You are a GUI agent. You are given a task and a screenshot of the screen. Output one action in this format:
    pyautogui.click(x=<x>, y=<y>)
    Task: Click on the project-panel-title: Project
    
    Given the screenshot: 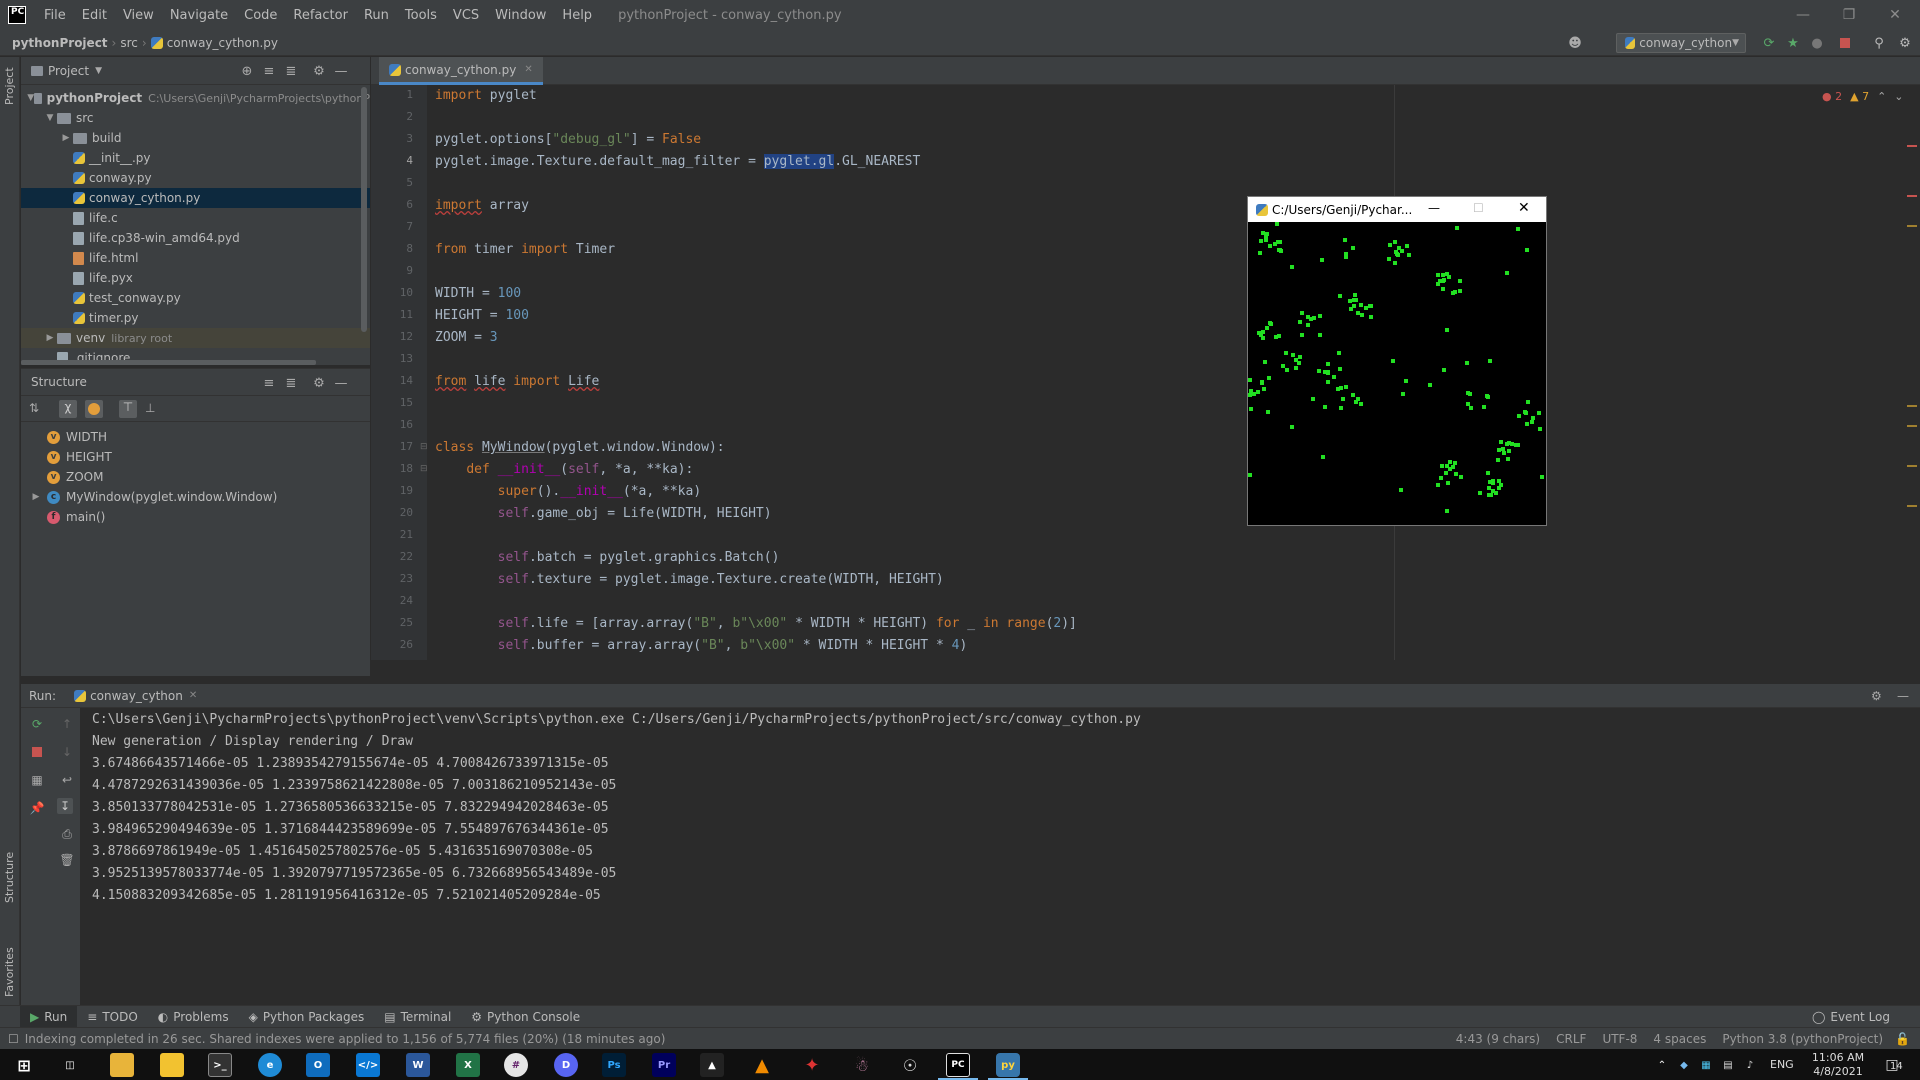 What is the action you would take?
    pyautogui.click(x=68, y=71)
    